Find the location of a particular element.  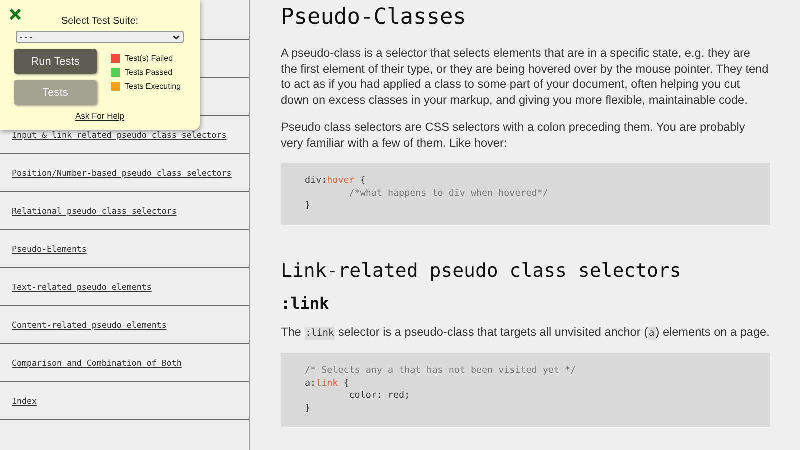

sidebar-link: Input & link related pseudo class selectors is located at coordinates (119, 135).